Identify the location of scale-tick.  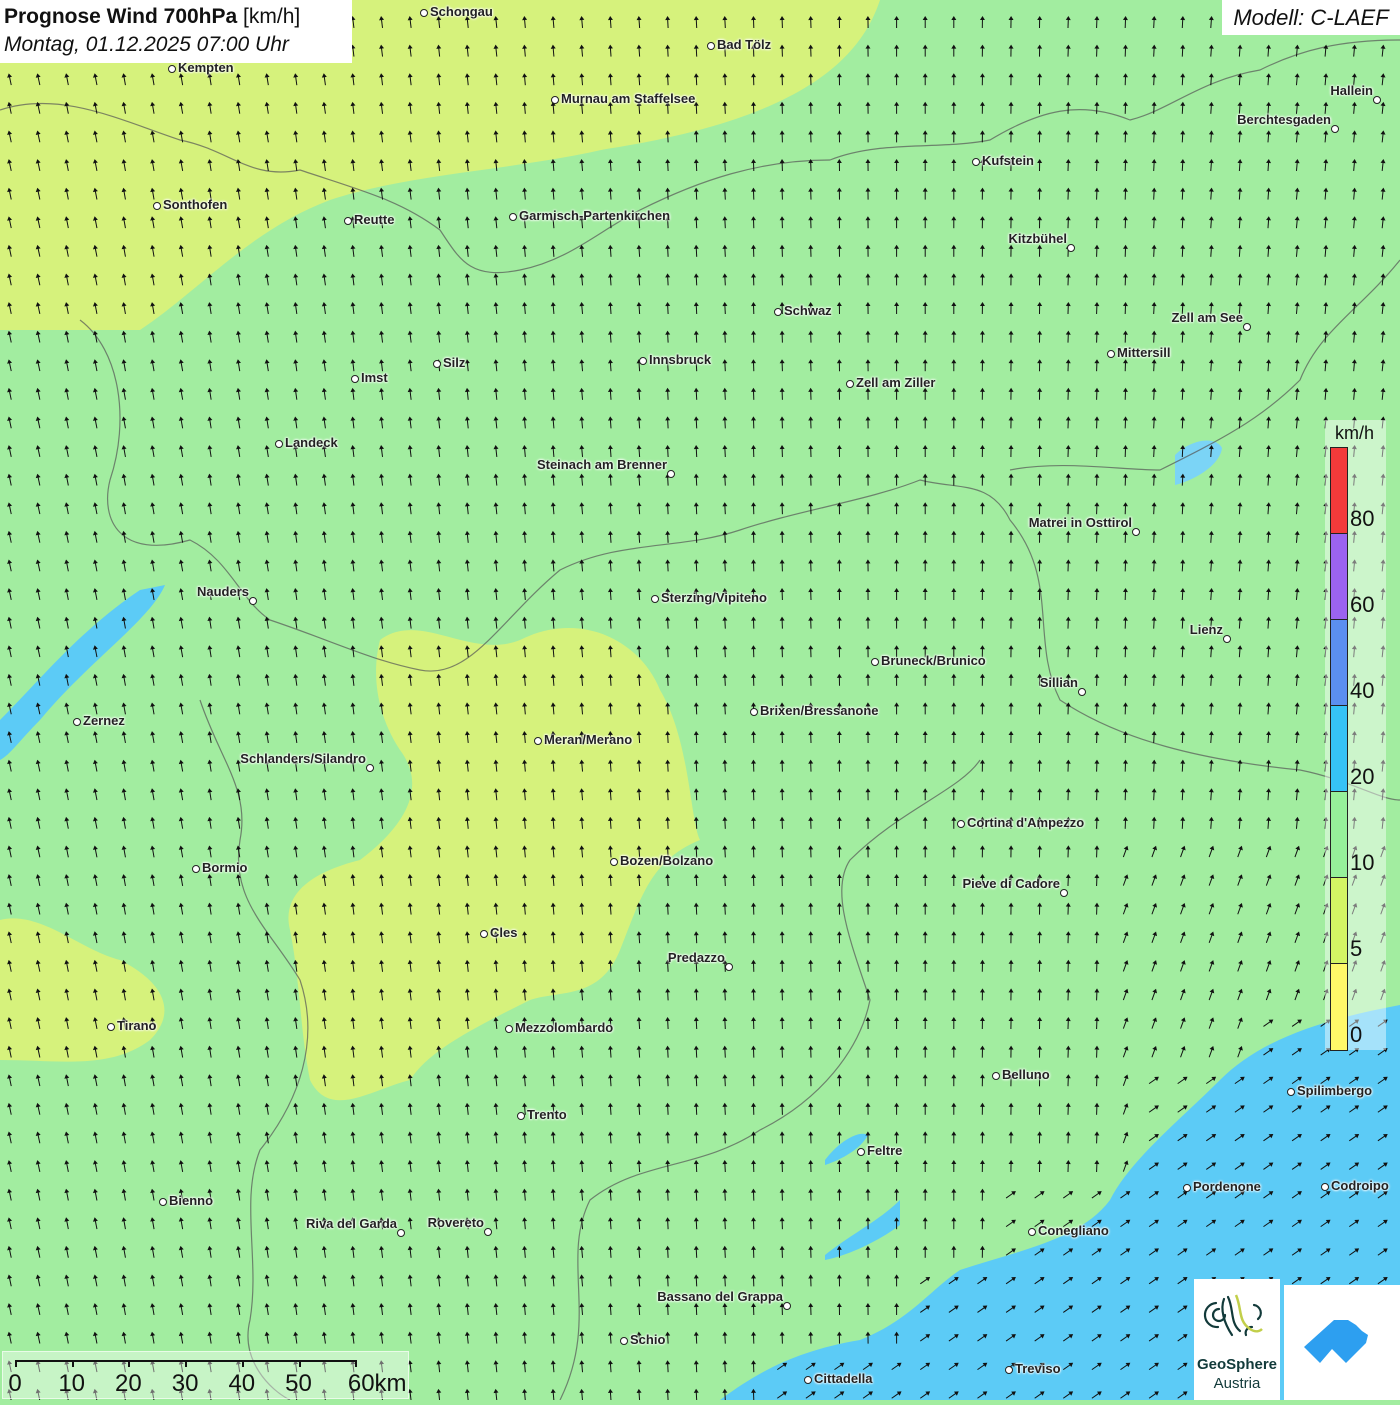
(16, 1363).